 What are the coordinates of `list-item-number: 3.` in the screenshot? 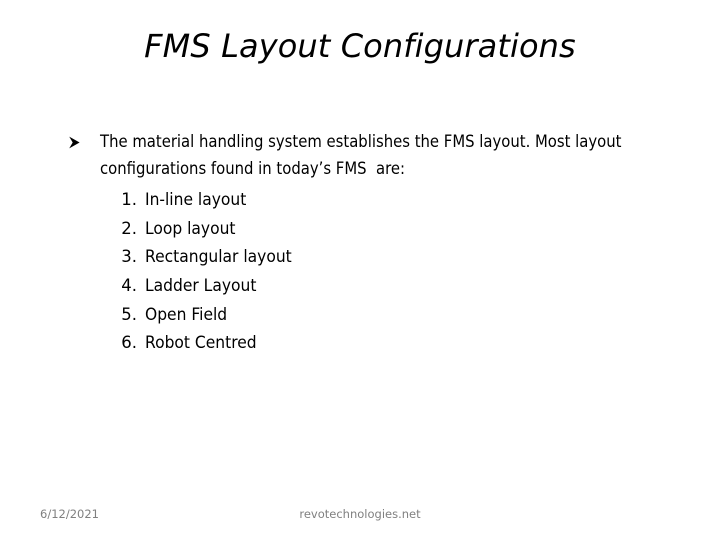 It's located at (129, 257).